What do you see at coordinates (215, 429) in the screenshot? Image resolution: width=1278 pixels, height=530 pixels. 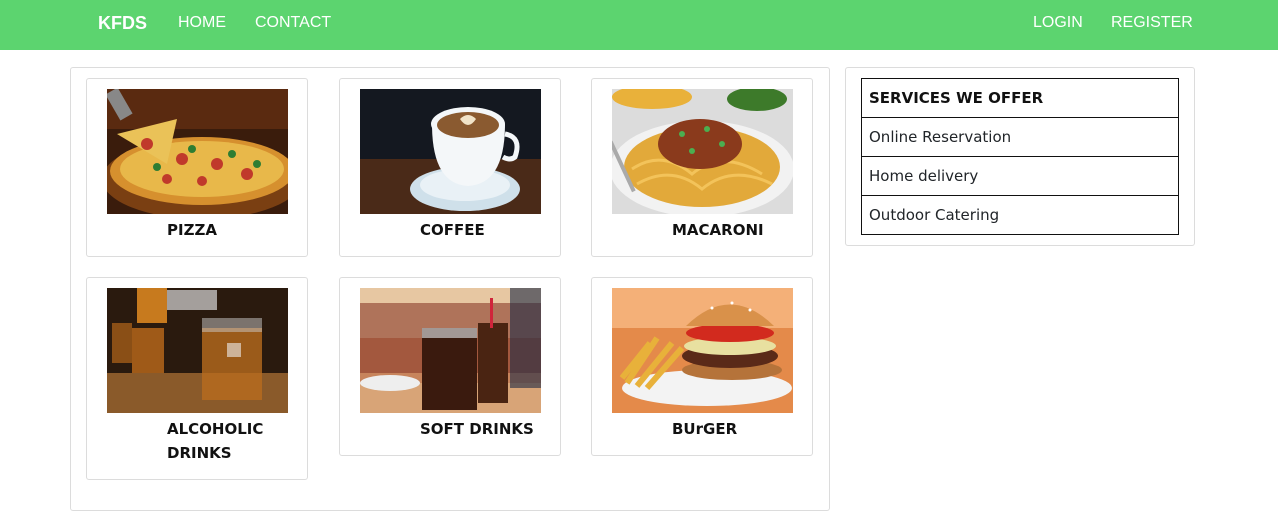 I see `menu-card-label-line1: ALCOHOLIC` at bounding box center [215, 429].